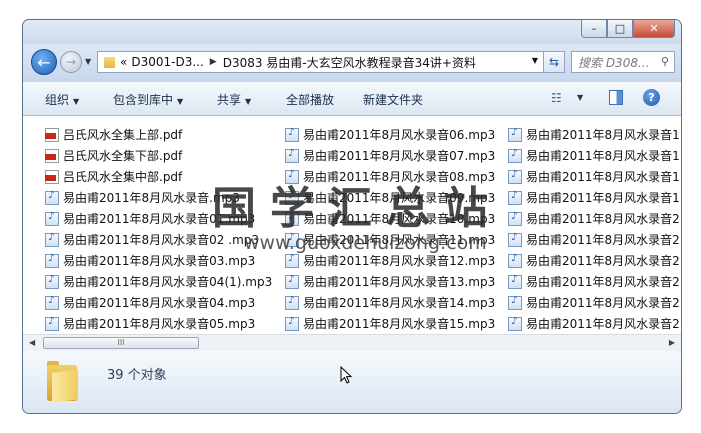 This screenshot has width=701, height=433. I want to click on file-name: 易由甫2011年8月风水录音12.mp3, so click(399, 261).